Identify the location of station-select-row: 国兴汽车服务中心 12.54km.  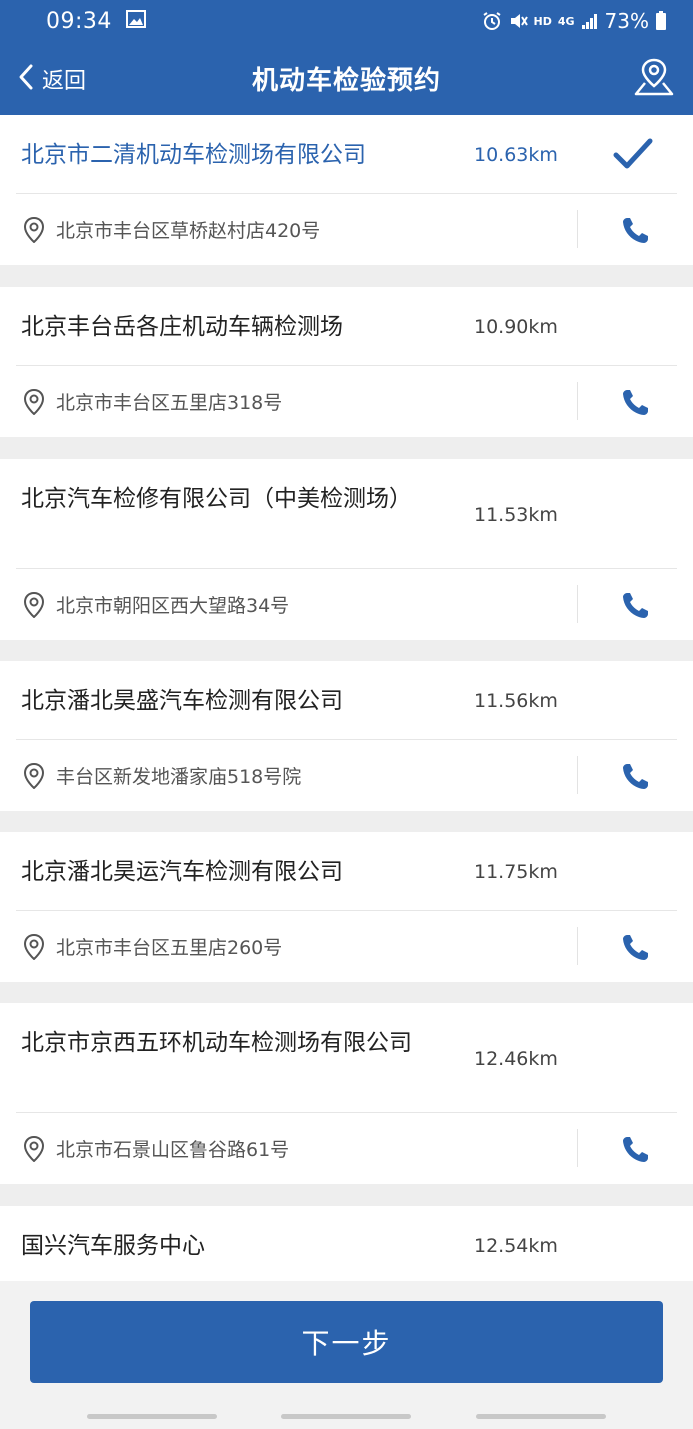
(346, 1243).